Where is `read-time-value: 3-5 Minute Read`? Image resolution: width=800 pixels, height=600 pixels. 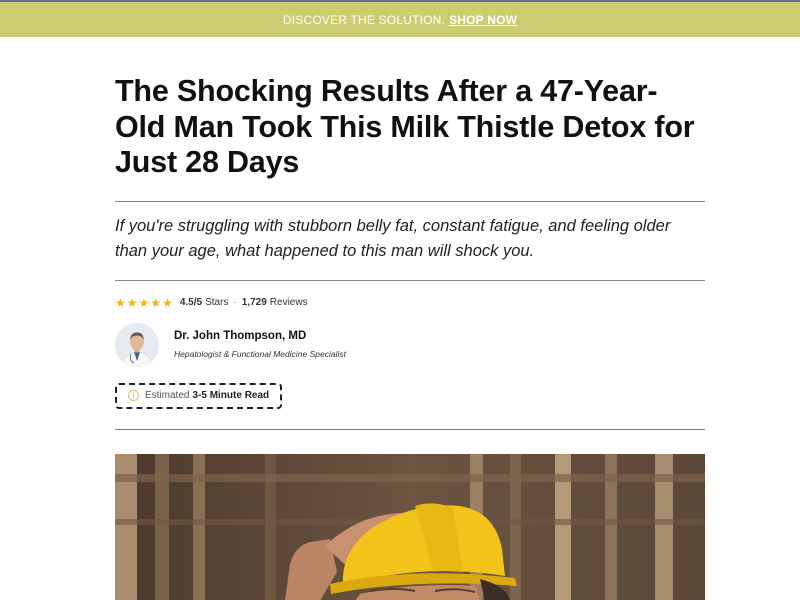
read-time-value: 3-5 Minute Read is located at coordinates (231, 395).